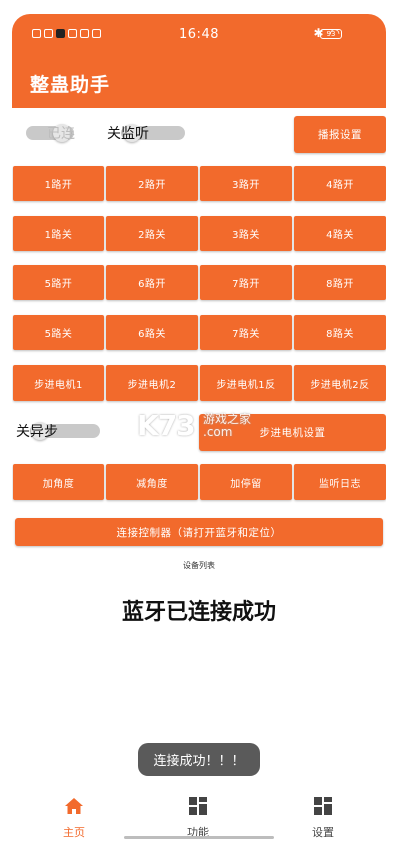 This screenshot has height=849, width=402. I want to click on home-indicator, so click(199, 837).